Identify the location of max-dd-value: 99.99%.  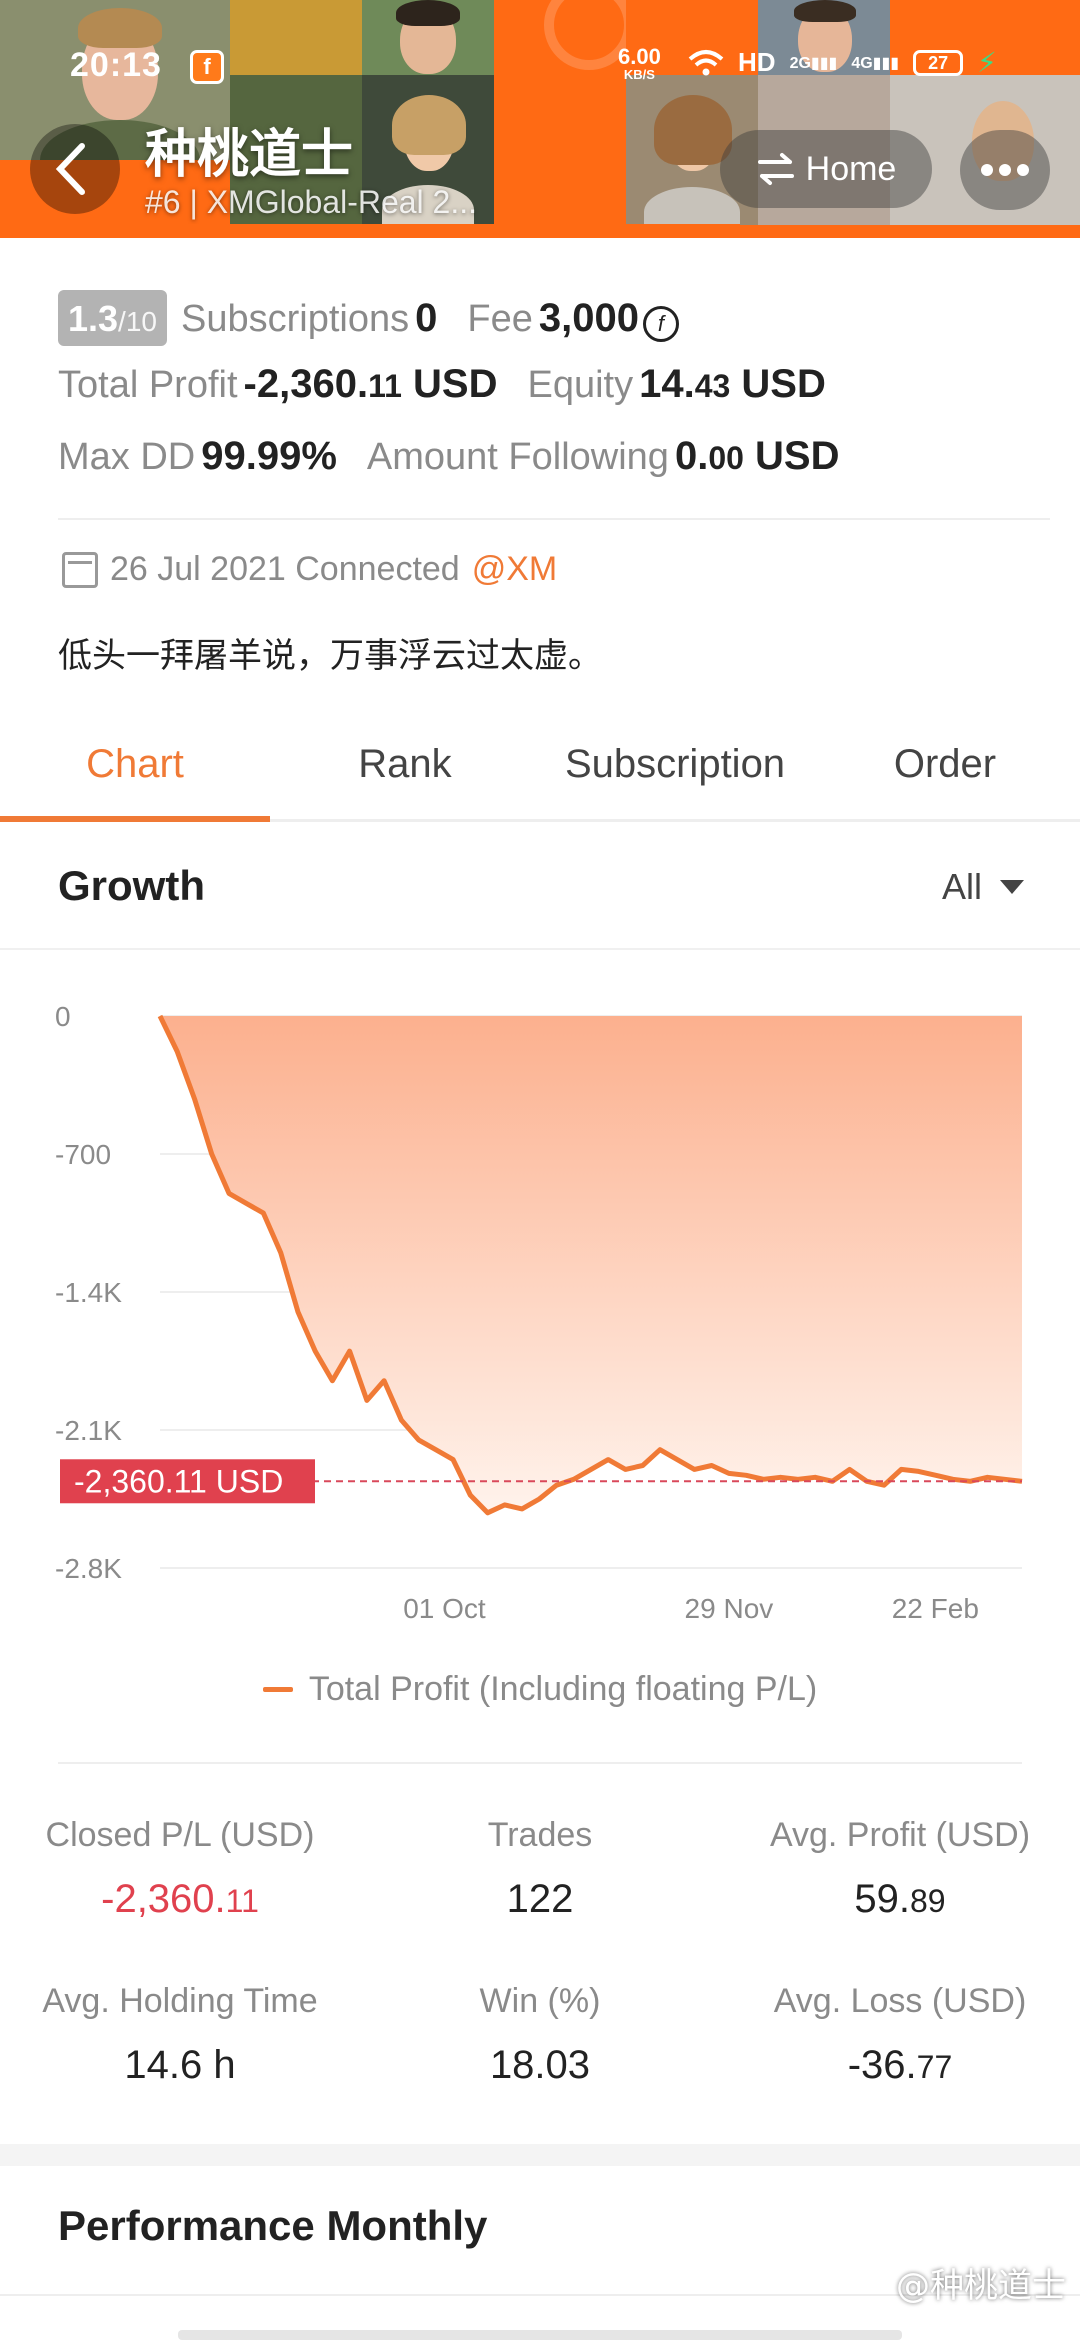
(269, 456).